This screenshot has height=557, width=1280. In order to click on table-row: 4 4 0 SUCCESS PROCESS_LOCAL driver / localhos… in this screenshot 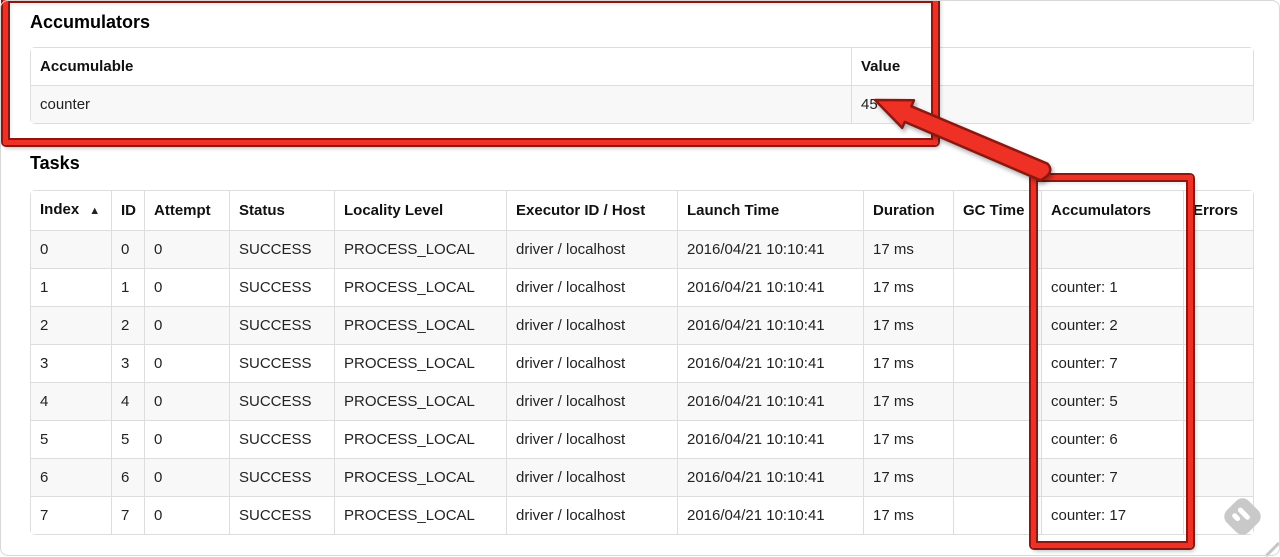, I will do `click(642, 401)`.